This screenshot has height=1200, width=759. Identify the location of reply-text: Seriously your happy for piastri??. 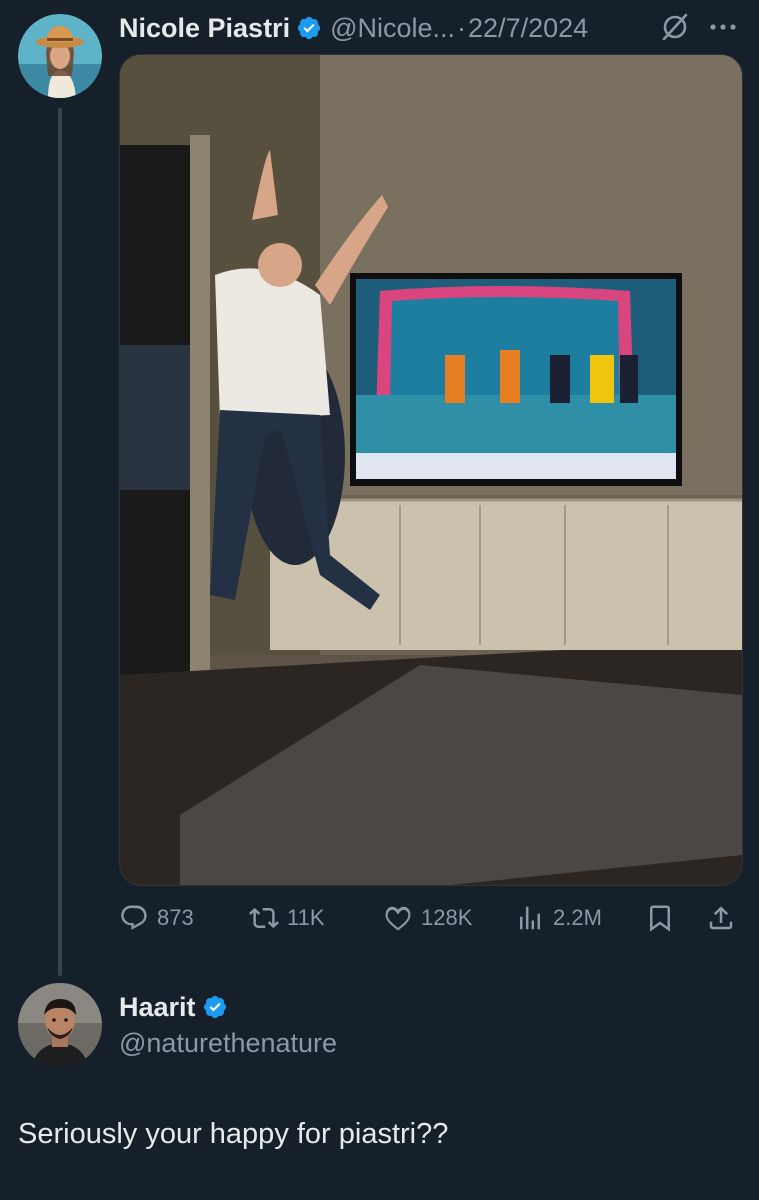
(233, 1134).